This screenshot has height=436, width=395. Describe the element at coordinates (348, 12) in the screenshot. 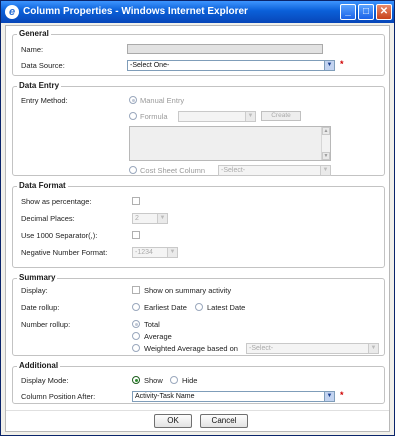

I see `minimize-button: _` at that location.